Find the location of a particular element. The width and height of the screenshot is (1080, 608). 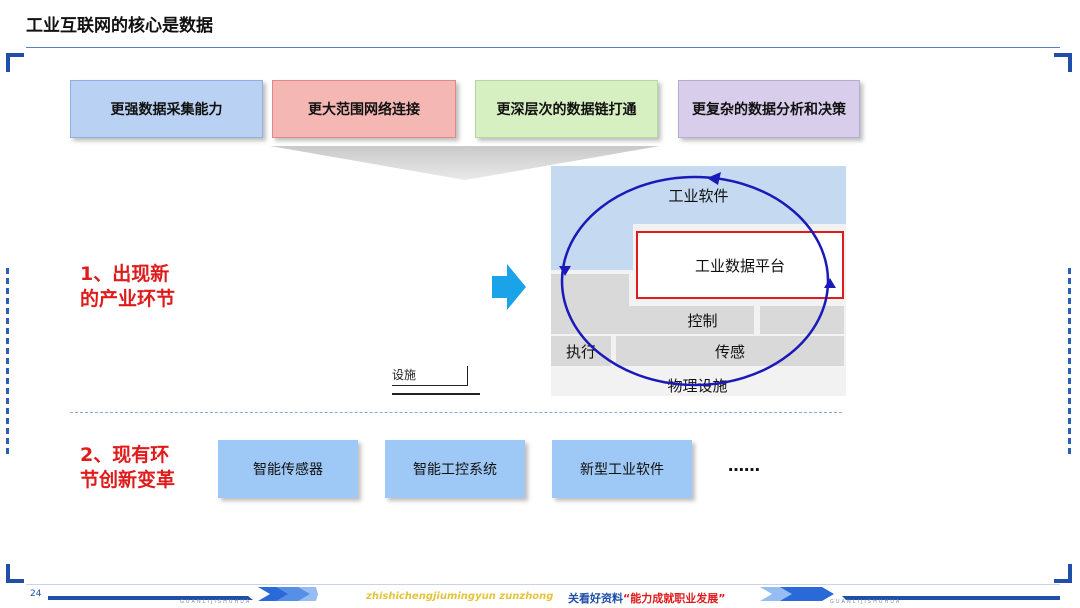

footer-pinyin: zhishichengjiumingyun zunzhong is located at coordinates (460, 596).